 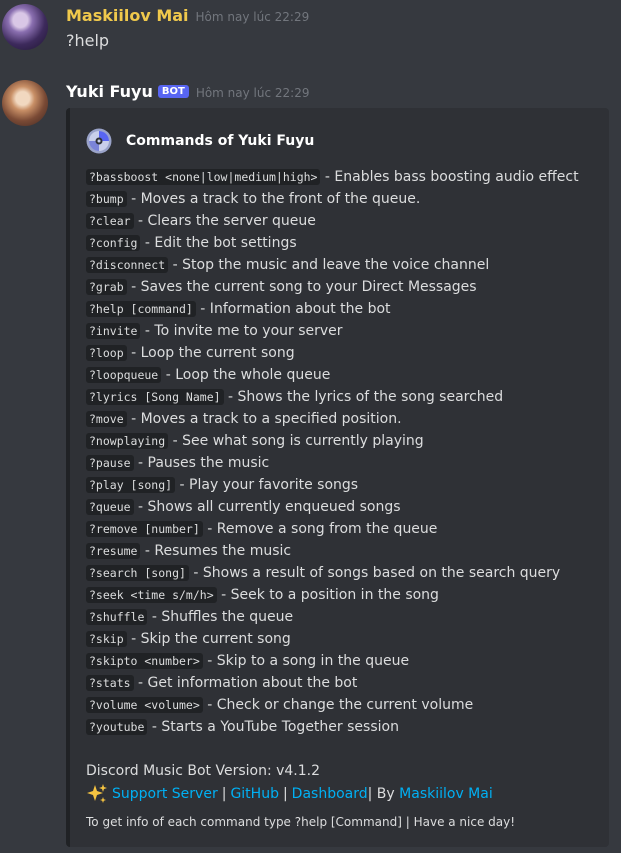 What do you see at coordinates (347, 683) in the screenshot?
I see `command-line: ?stats - Get information about the bot` at bounding box center [347, 683].